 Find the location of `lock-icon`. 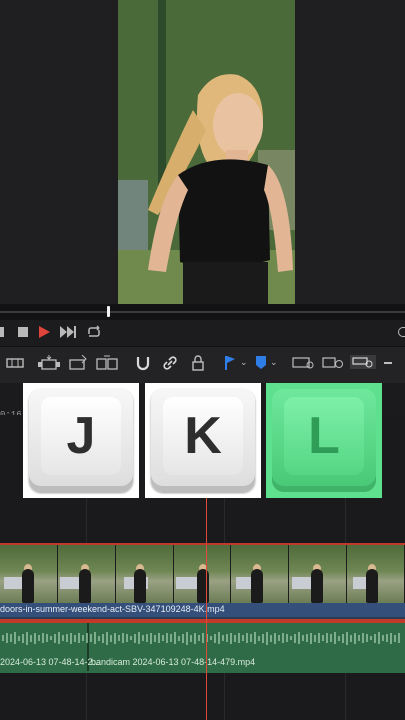

lock-icon is located at coordinates (198, 363).